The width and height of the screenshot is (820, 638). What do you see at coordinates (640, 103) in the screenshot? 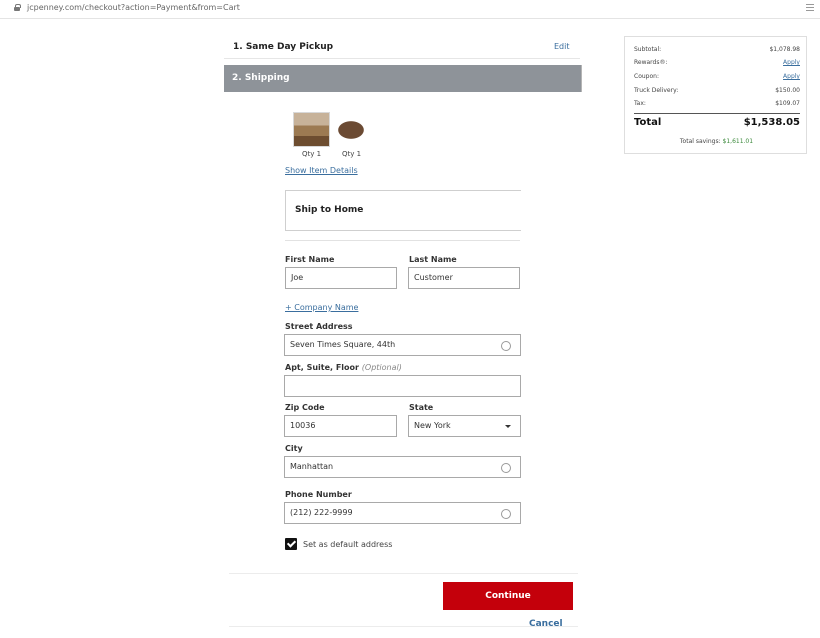
I see `tax-label: Tax:` at bounding box center [640, 103].